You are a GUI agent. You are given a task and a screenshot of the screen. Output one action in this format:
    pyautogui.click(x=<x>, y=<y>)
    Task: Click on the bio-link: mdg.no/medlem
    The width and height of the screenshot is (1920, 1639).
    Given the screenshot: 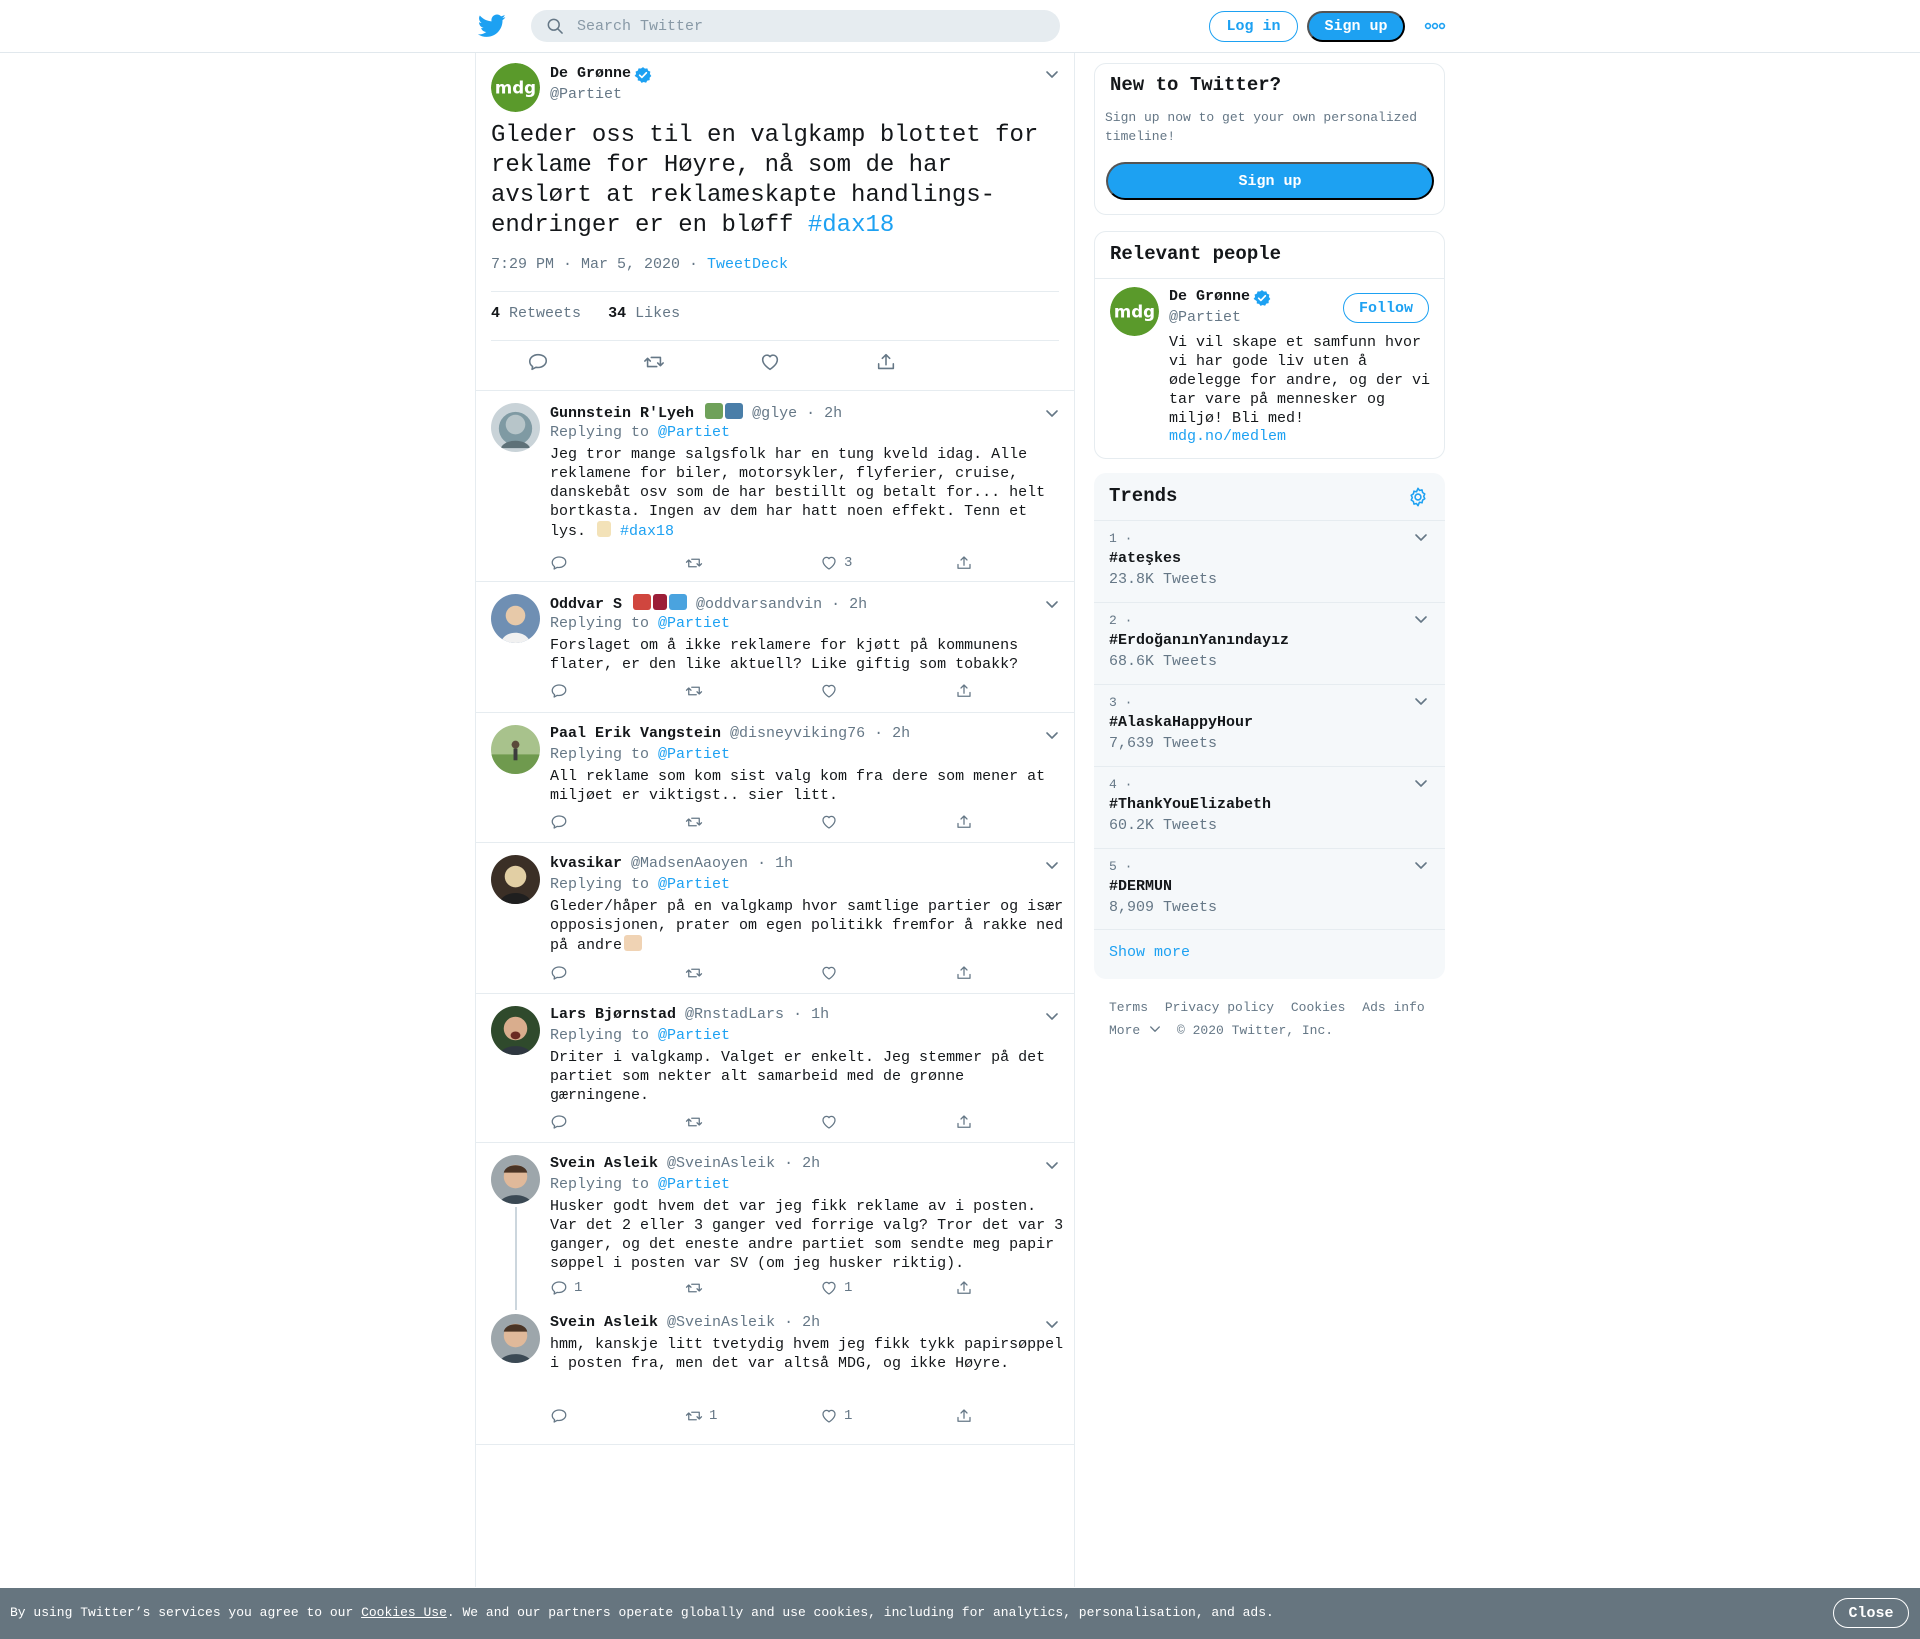 What is the action you would take?
    pyautogui.click(x=1227, y=436)
    